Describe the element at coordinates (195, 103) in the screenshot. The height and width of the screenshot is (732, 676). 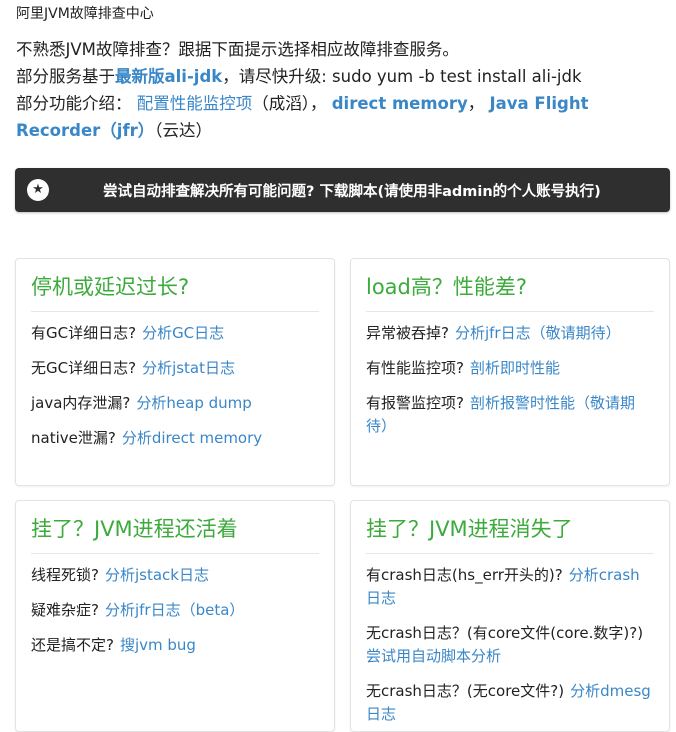
I see `perf-monitor-link: 配置性能监控项` at that location.